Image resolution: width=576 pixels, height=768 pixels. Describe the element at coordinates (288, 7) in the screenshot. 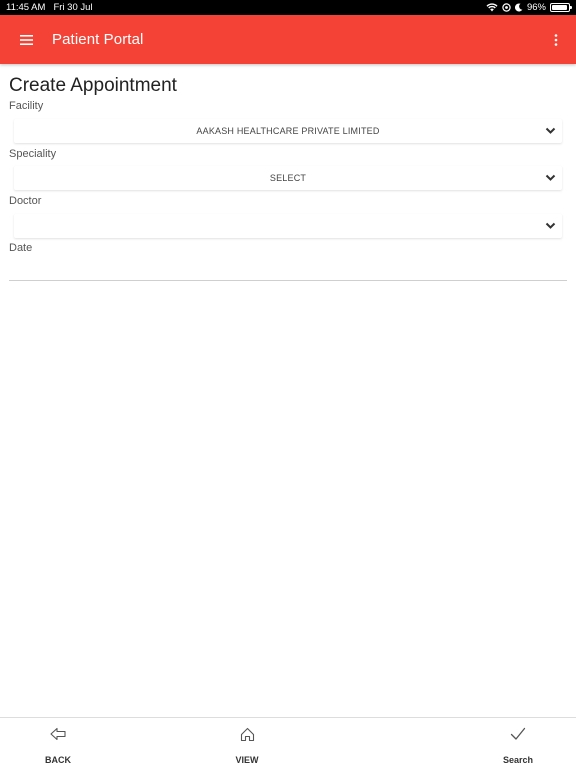

I see `status-bar: 11:45 AM Fri 30 Jul 96%` at that location.